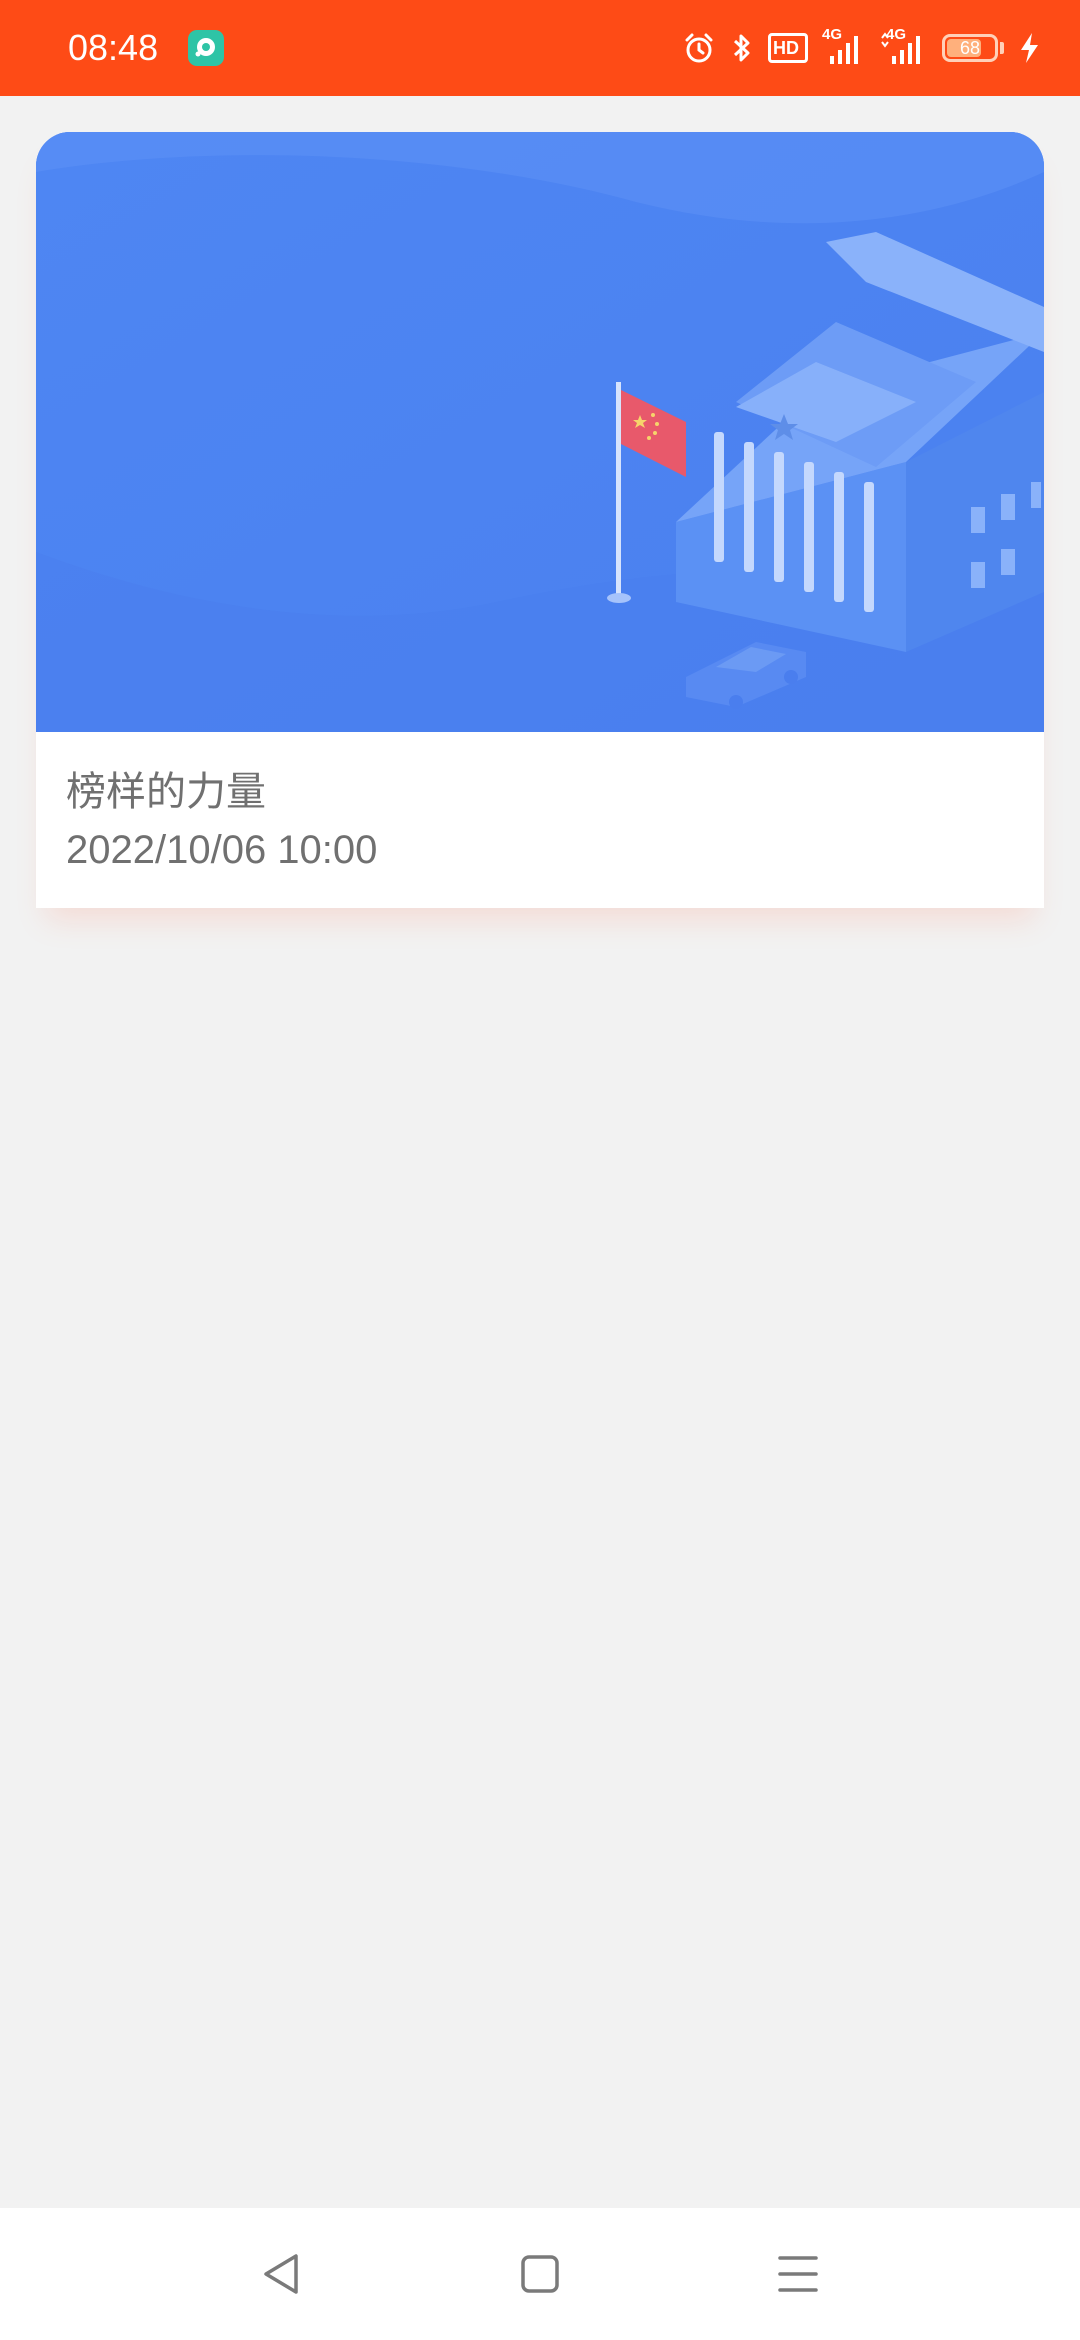  What do you see at coordinates (741, 48) in the screenshot?
I see `bluetooth-icon` at bounding box center [741, 48].